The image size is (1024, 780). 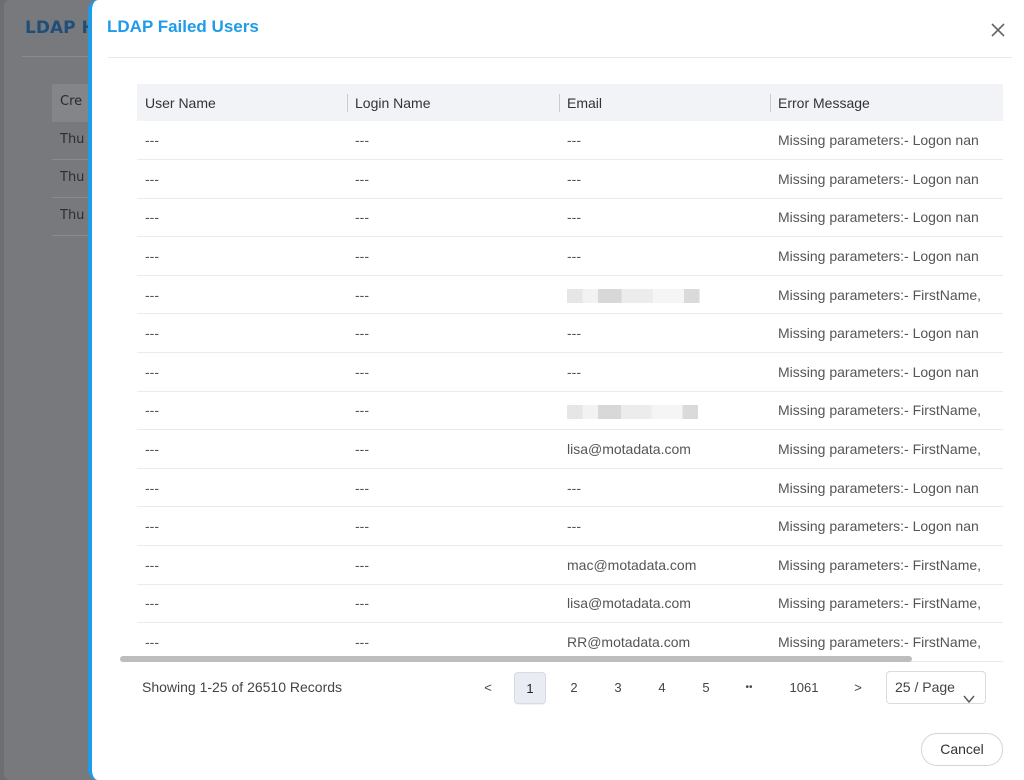 I want to click on next-page-button: >, so click(x=858, y=688).